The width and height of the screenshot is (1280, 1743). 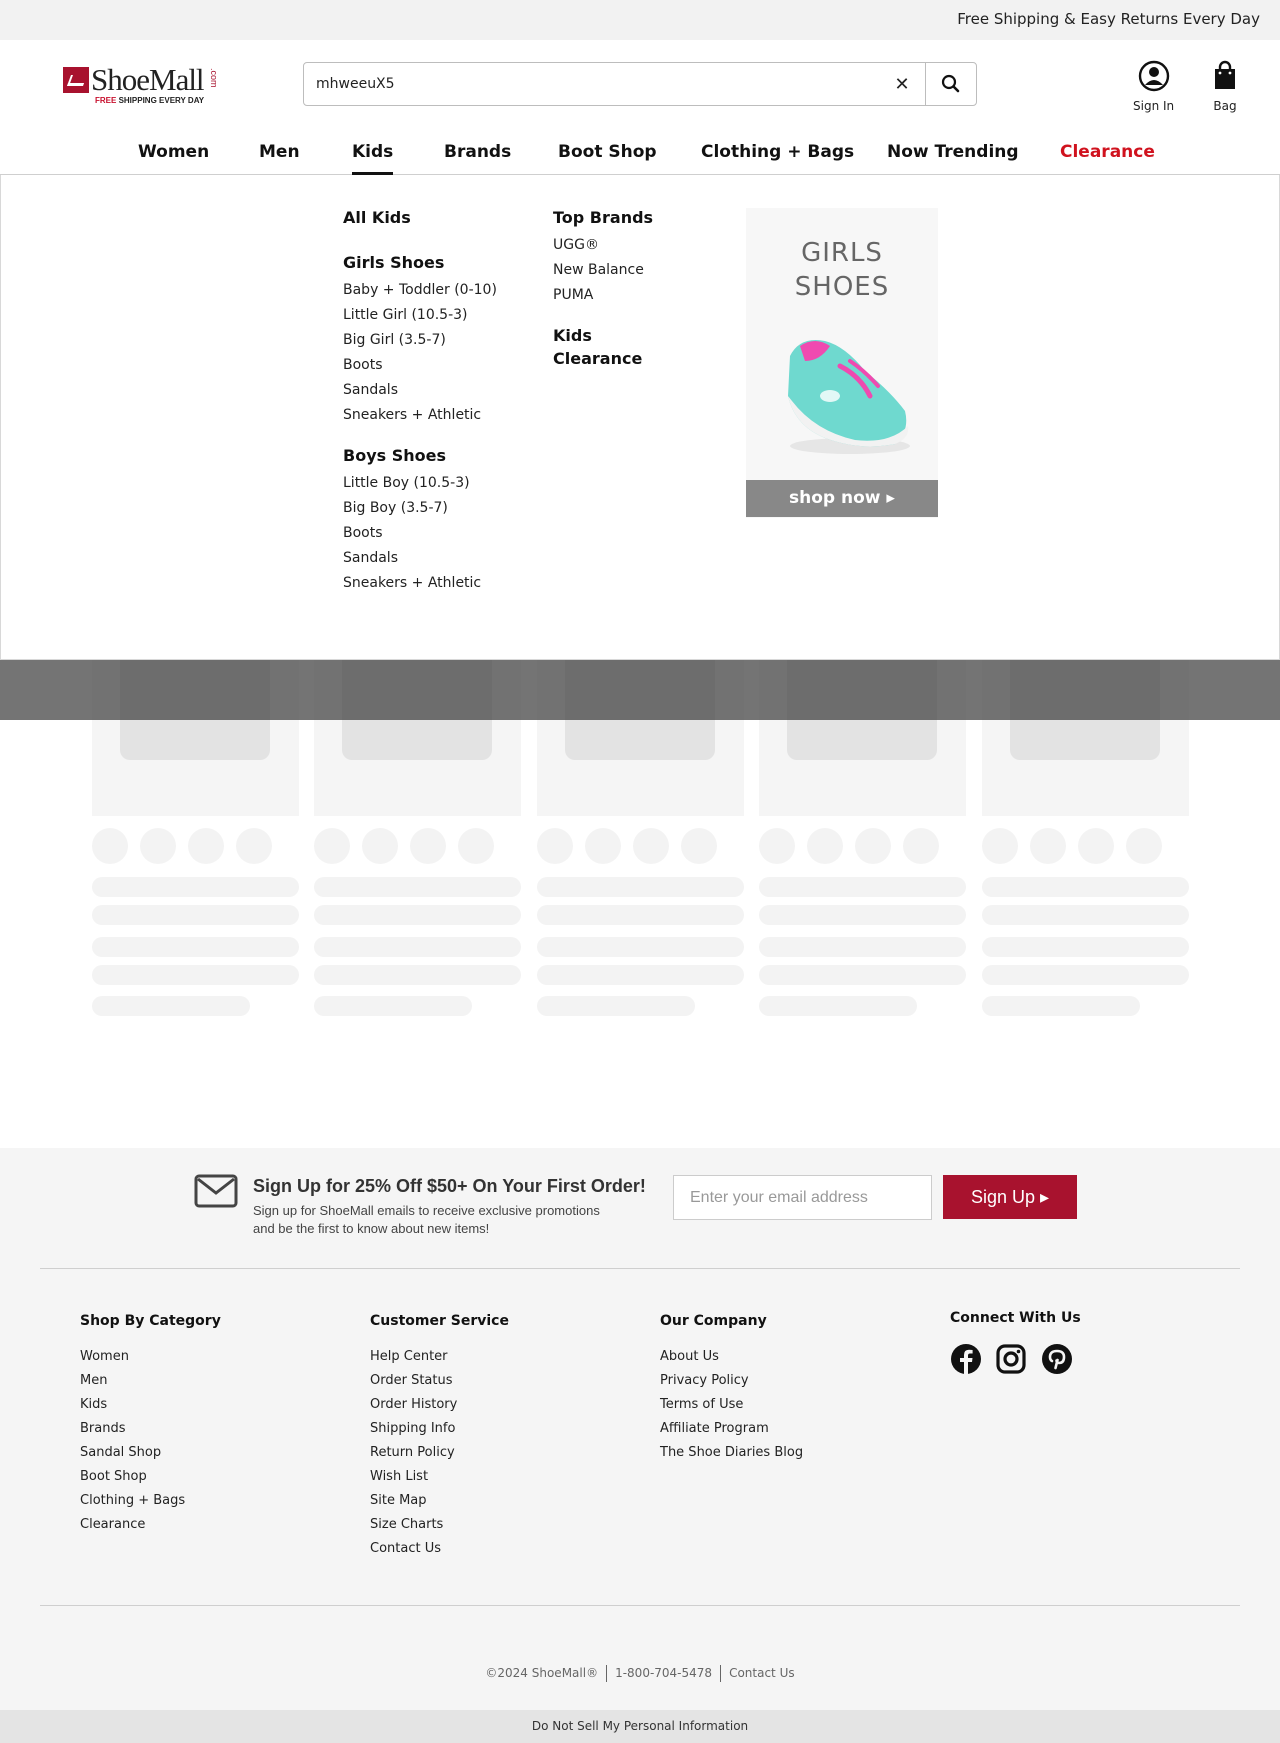 What do you see at coordinates (279, 152) in the screenshot?
I see `nav-men: Men` at bounding box center [279, 152].